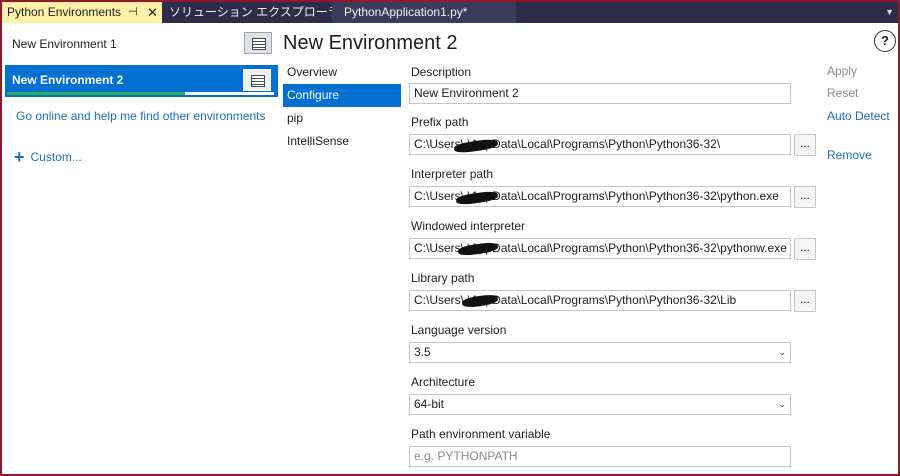  Describe the element at coordinates (370, 43) in the screenshot. I see `page-title: New Environment 2` at that location.